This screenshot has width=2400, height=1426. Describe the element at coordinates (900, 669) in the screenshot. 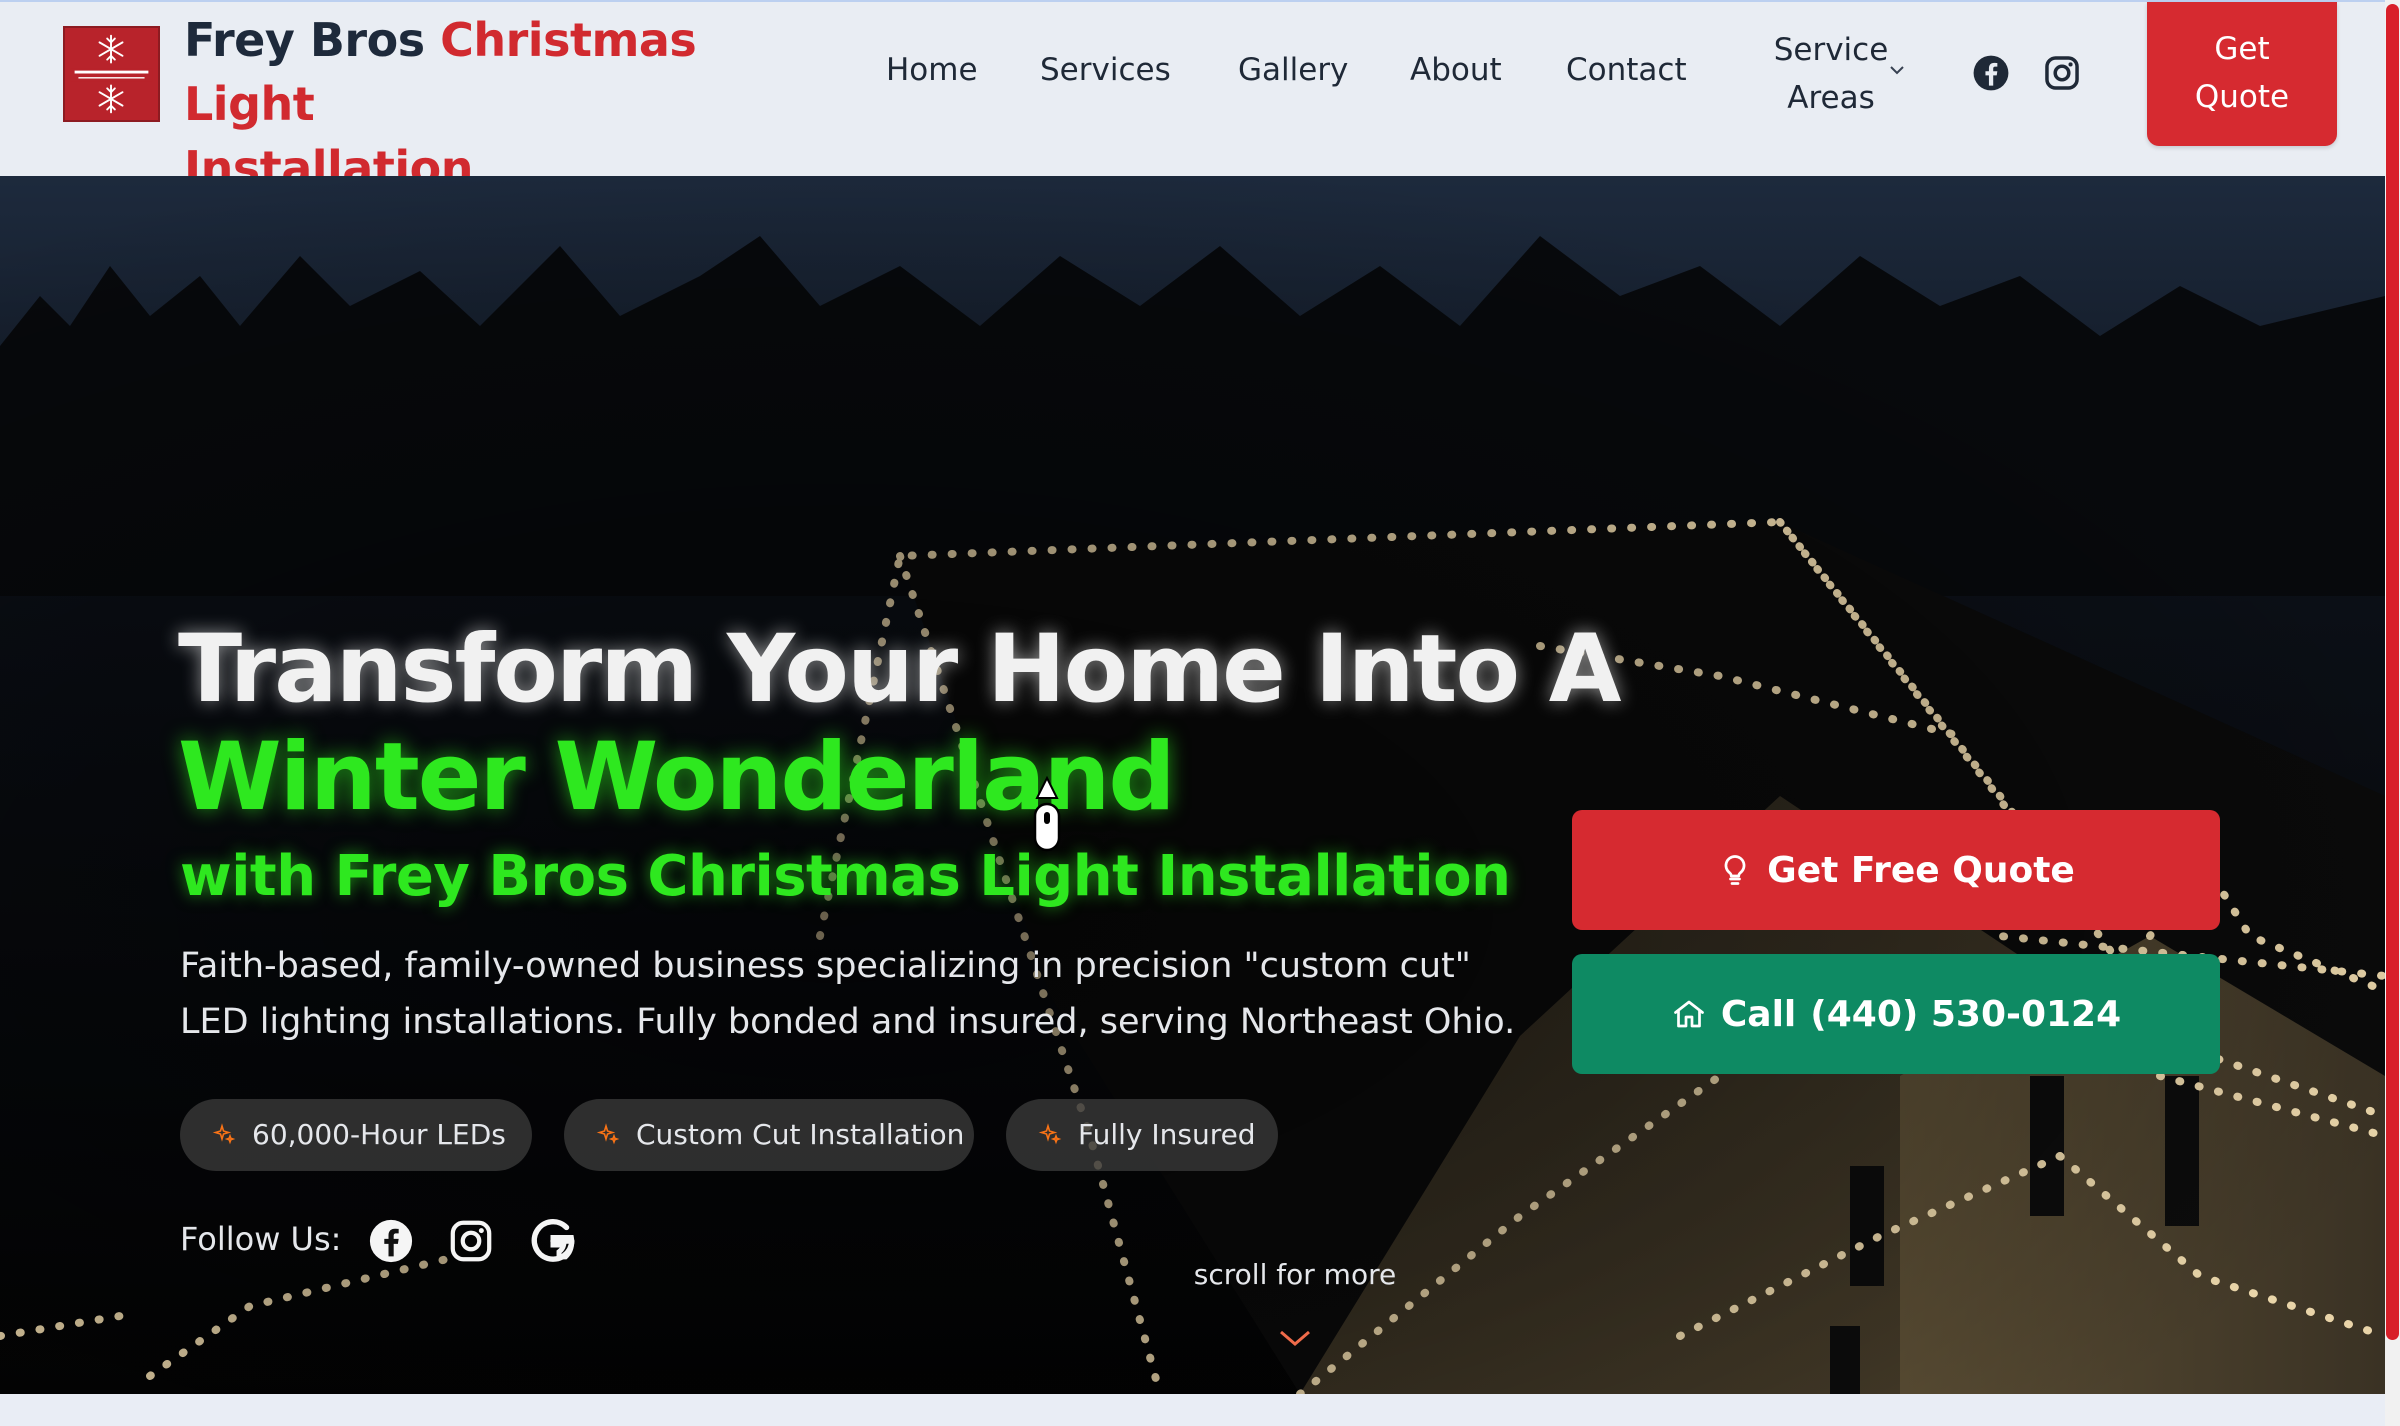

I see `hero-headline-line1: Transform Your Home Into A` at that location.